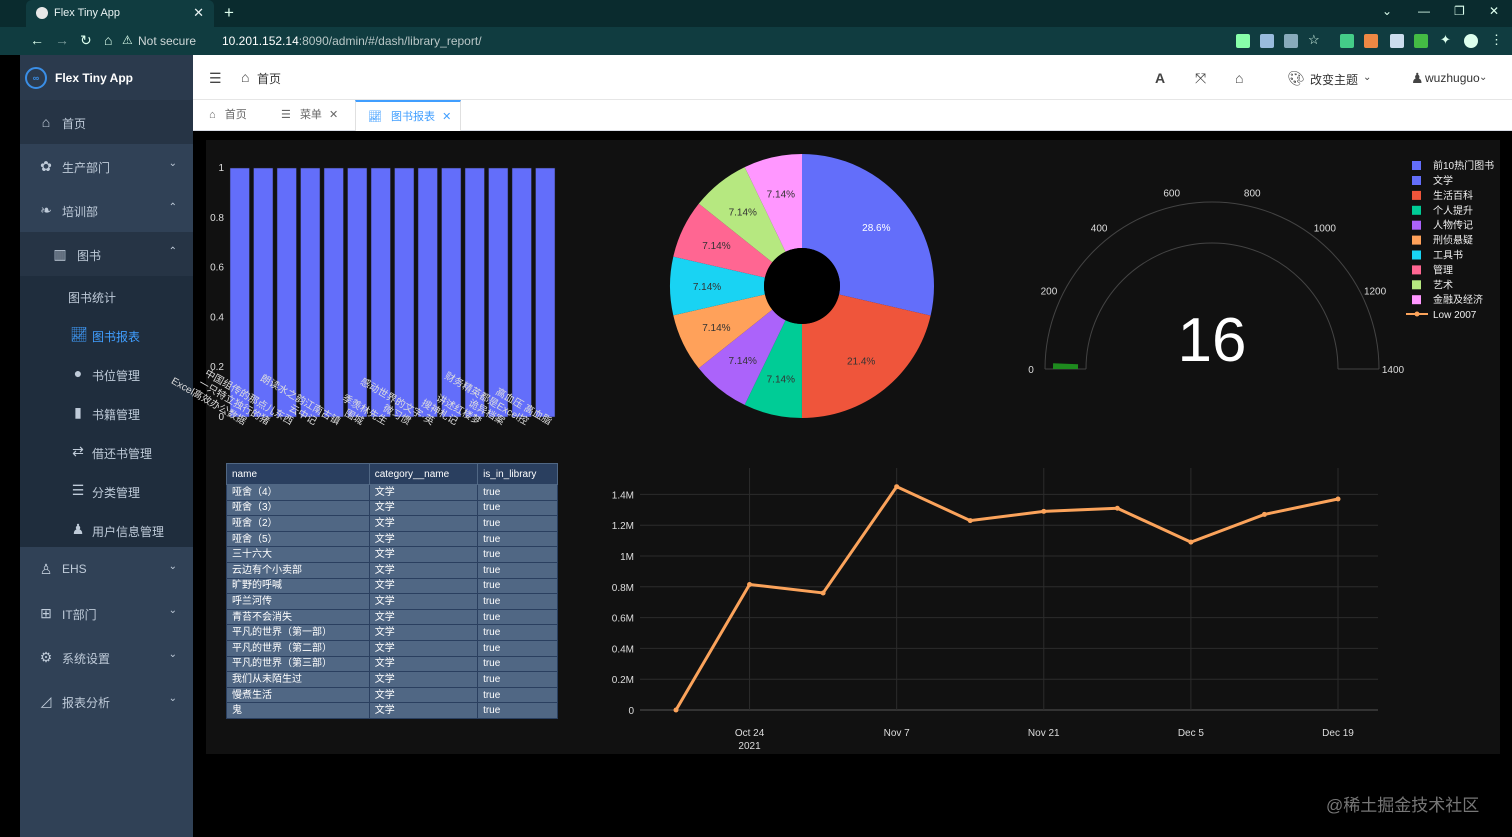 The image size is (1512, 837). I want to click on line-x-tick-label: Nov 7, so click(897, 733).